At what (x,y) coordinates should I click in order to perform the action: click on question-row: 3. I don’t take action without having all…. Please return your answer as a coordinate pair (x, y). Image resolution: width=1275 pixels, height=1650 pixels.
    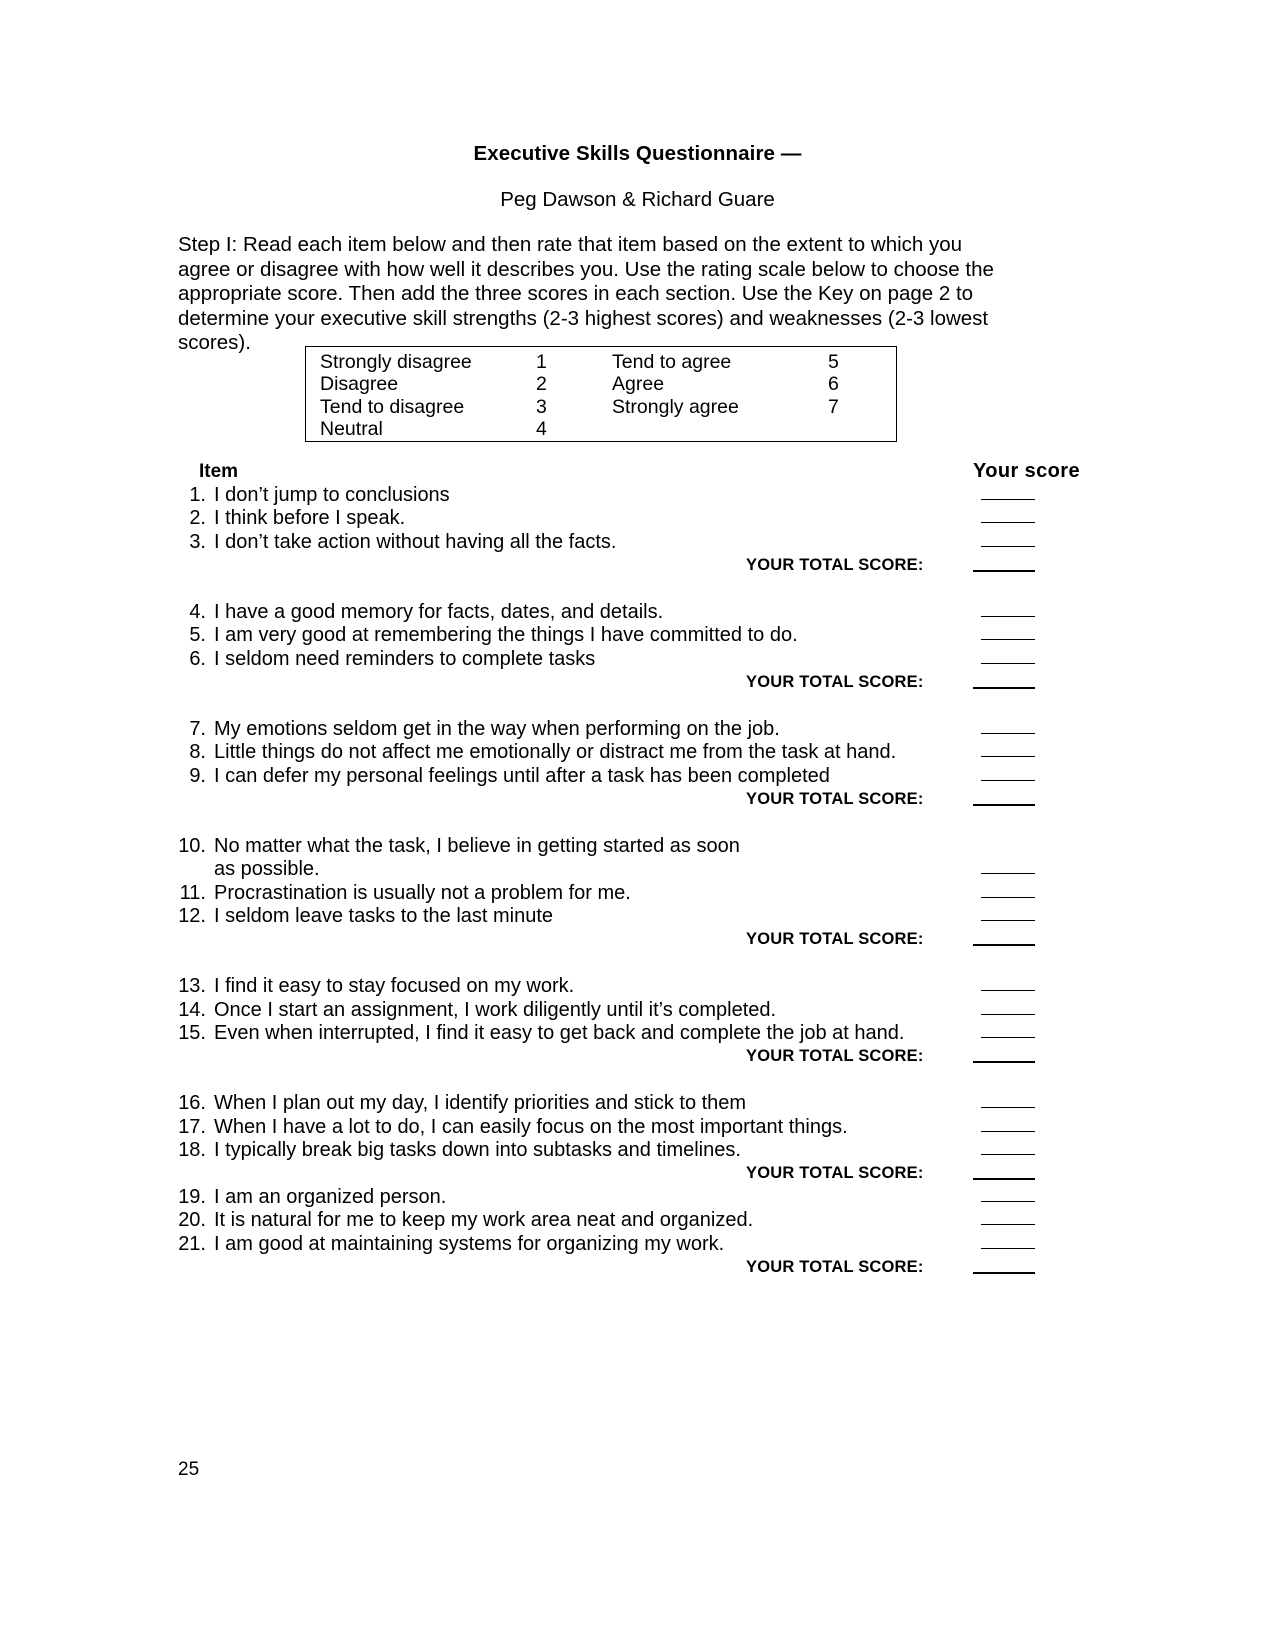
    Looking at the image, I should click on (622, 542).